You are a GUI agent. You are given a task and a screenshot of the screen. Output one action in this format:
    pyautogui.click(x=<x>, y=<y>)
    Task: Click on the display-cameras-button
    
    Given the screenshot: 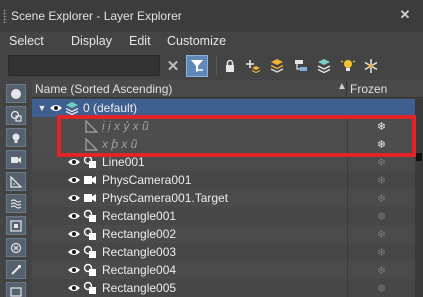 What is the action you would take?
    pyautogui.click(x=16, y=159)
    